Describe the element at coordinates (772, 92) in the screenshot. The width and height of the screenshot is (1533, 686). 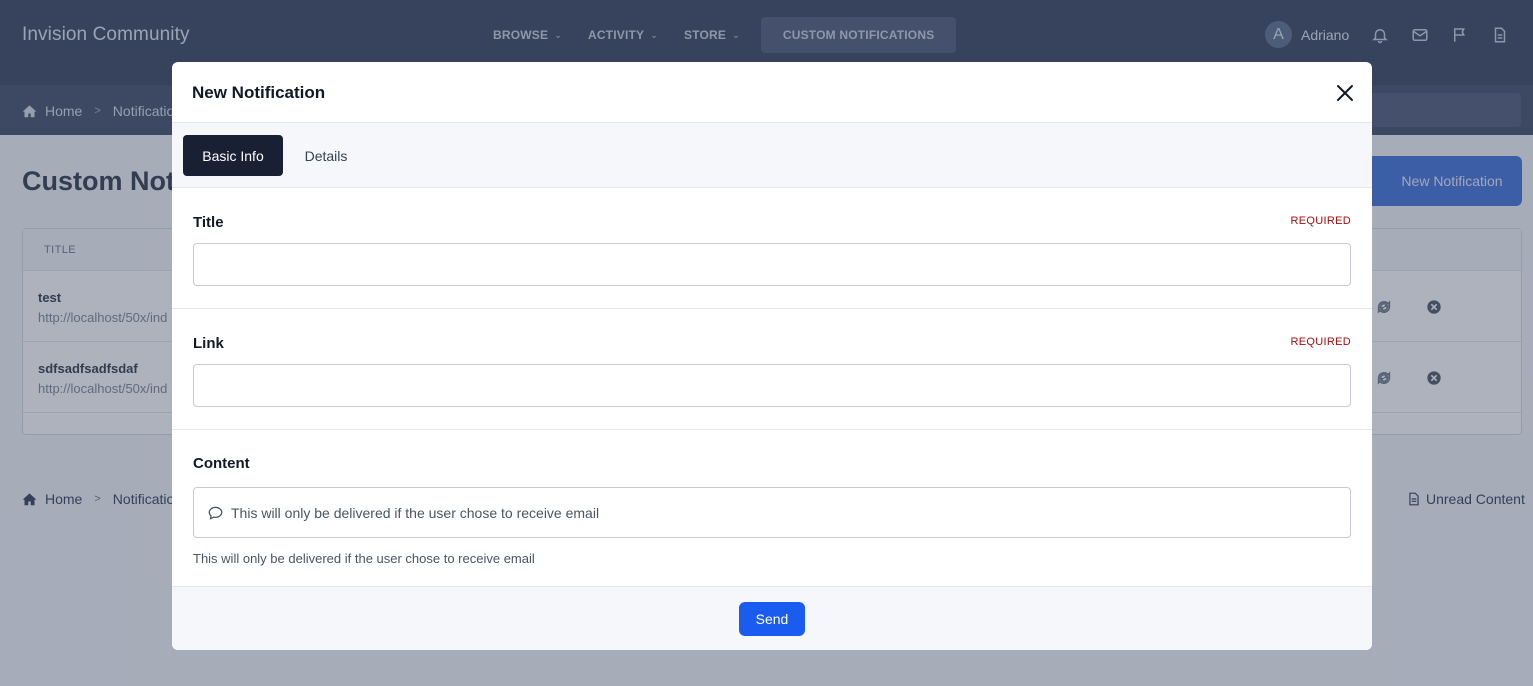
I see `modal-header: New Notification` at that location.